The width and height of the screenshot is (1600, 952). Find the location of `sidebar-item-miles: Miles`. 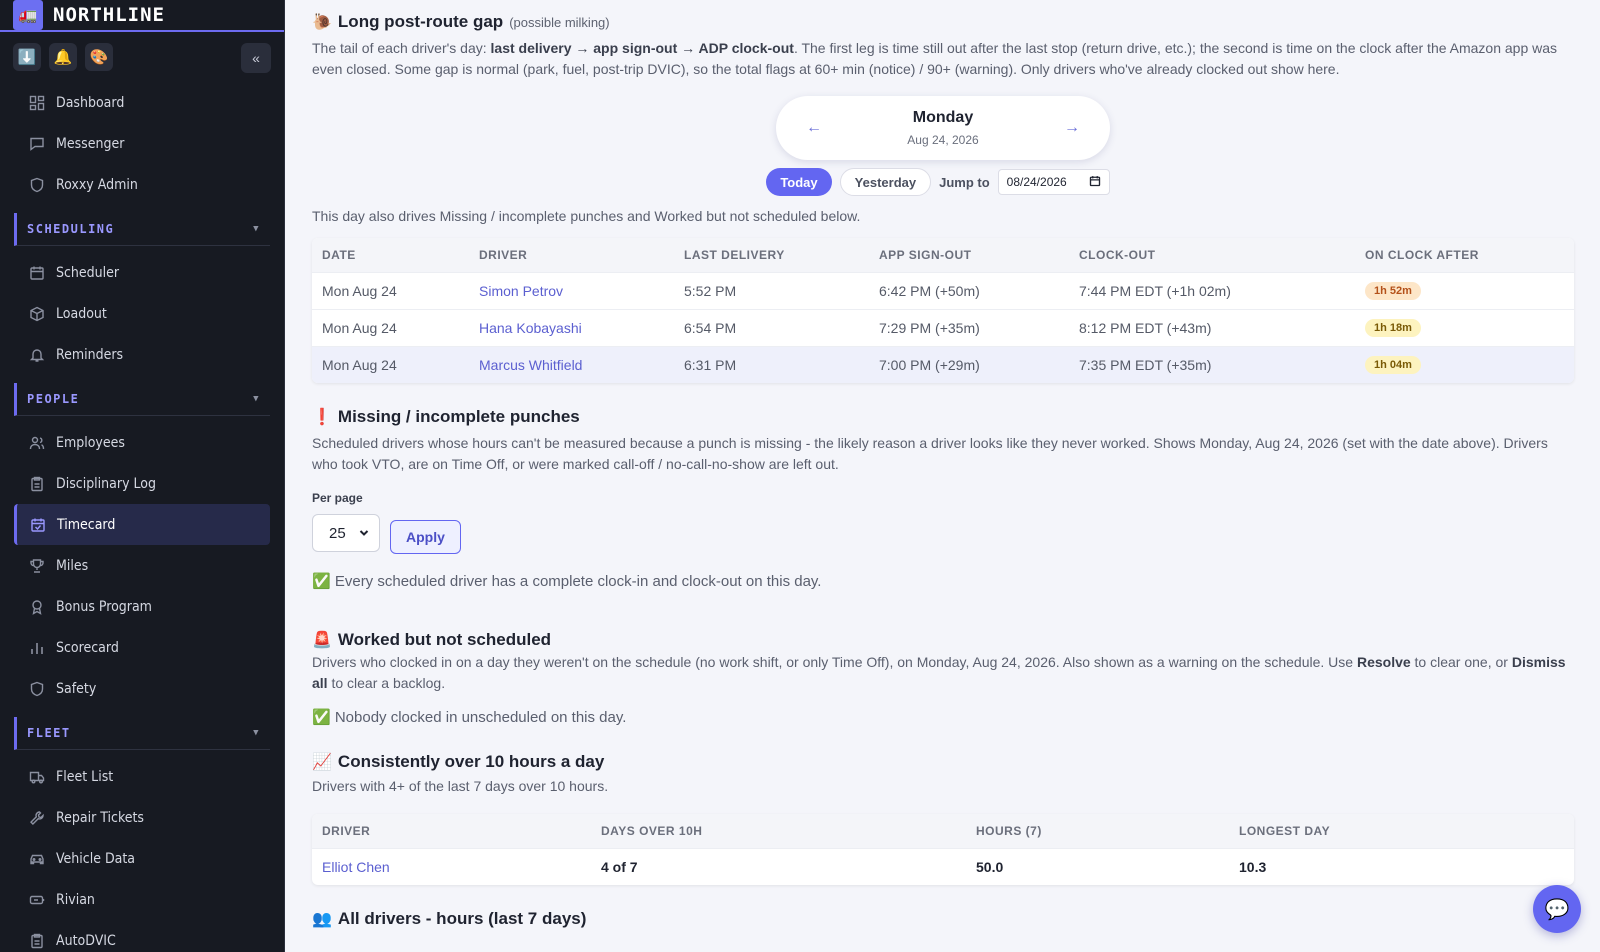

sidebar-item-miles: Miles is located at coordinates (135, 565).